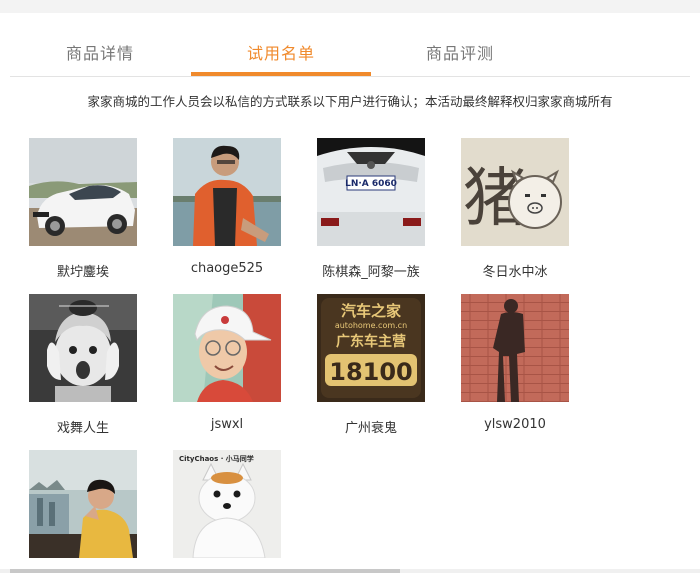 This screenshot has width=700, height=573. I want to click on user-card: CityChaos · 小马同学, so click(227, 511).